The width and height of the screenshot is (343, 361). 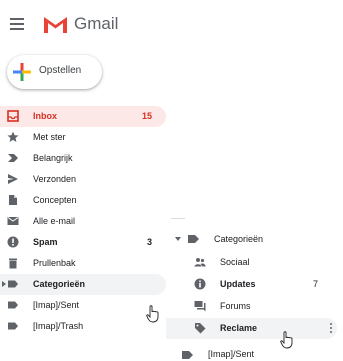 What do you see at coordinates (83, 263) in the screenshot?
I see `sidebar-item-trash: Prullenbak` at bounding box center [83, 263].